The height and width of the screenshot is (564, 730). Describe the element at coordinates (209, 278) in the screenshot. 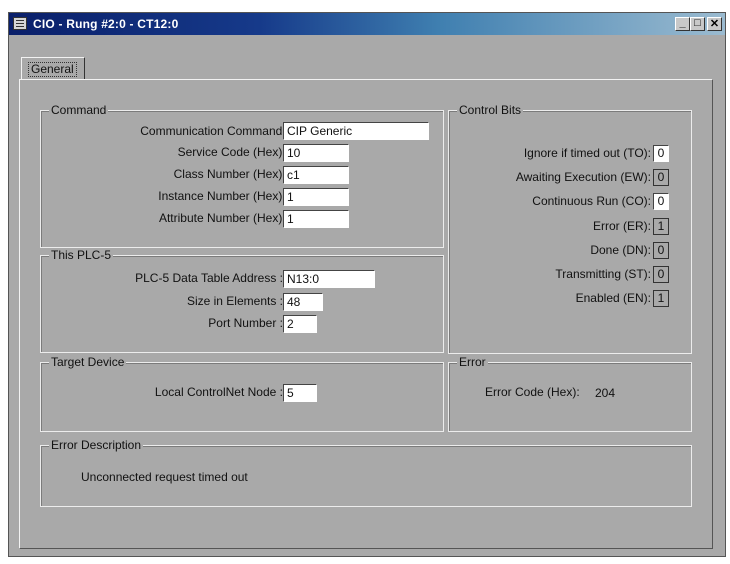

I see `data-table-address-label: PLC-5 Data Table Address :` at that location.